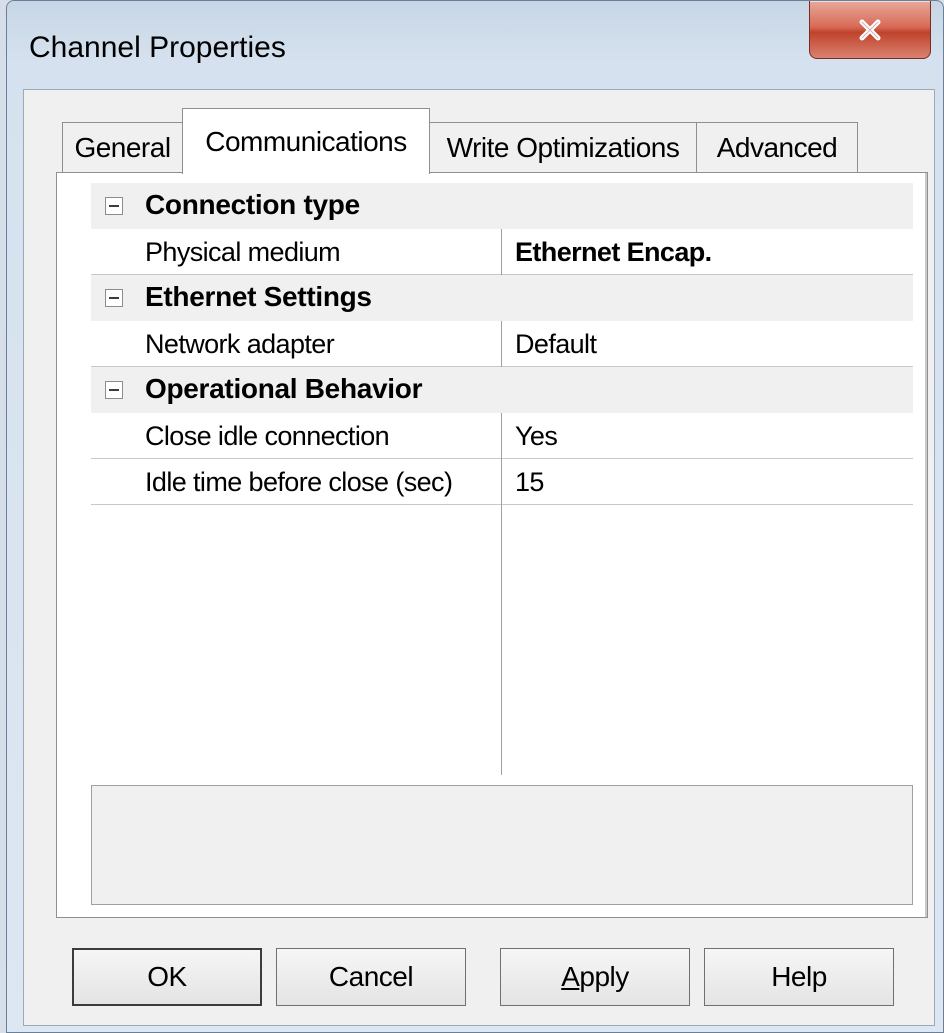 This screenshot has height=1033, width=944. What do you see at coordinates (258, 296) in the screenshot?
I see `category-label: Ethernet Settings` at bounding box center [258, 296].